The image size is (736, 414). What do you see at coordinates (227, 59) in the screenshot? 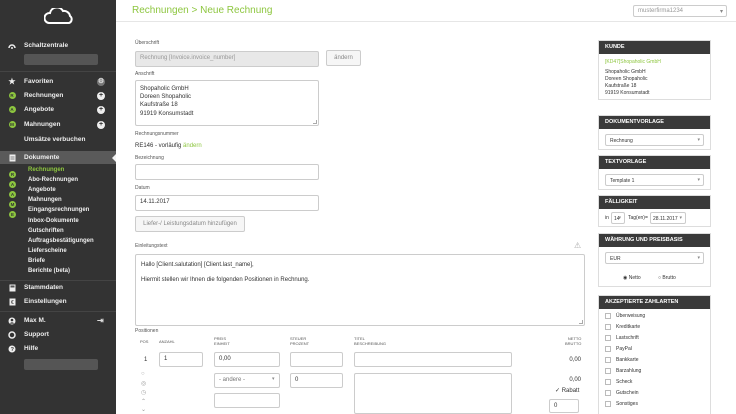
I see `subject-field: Rechnung [Invoice.invoice_number]` at bounding box center [227, 59].